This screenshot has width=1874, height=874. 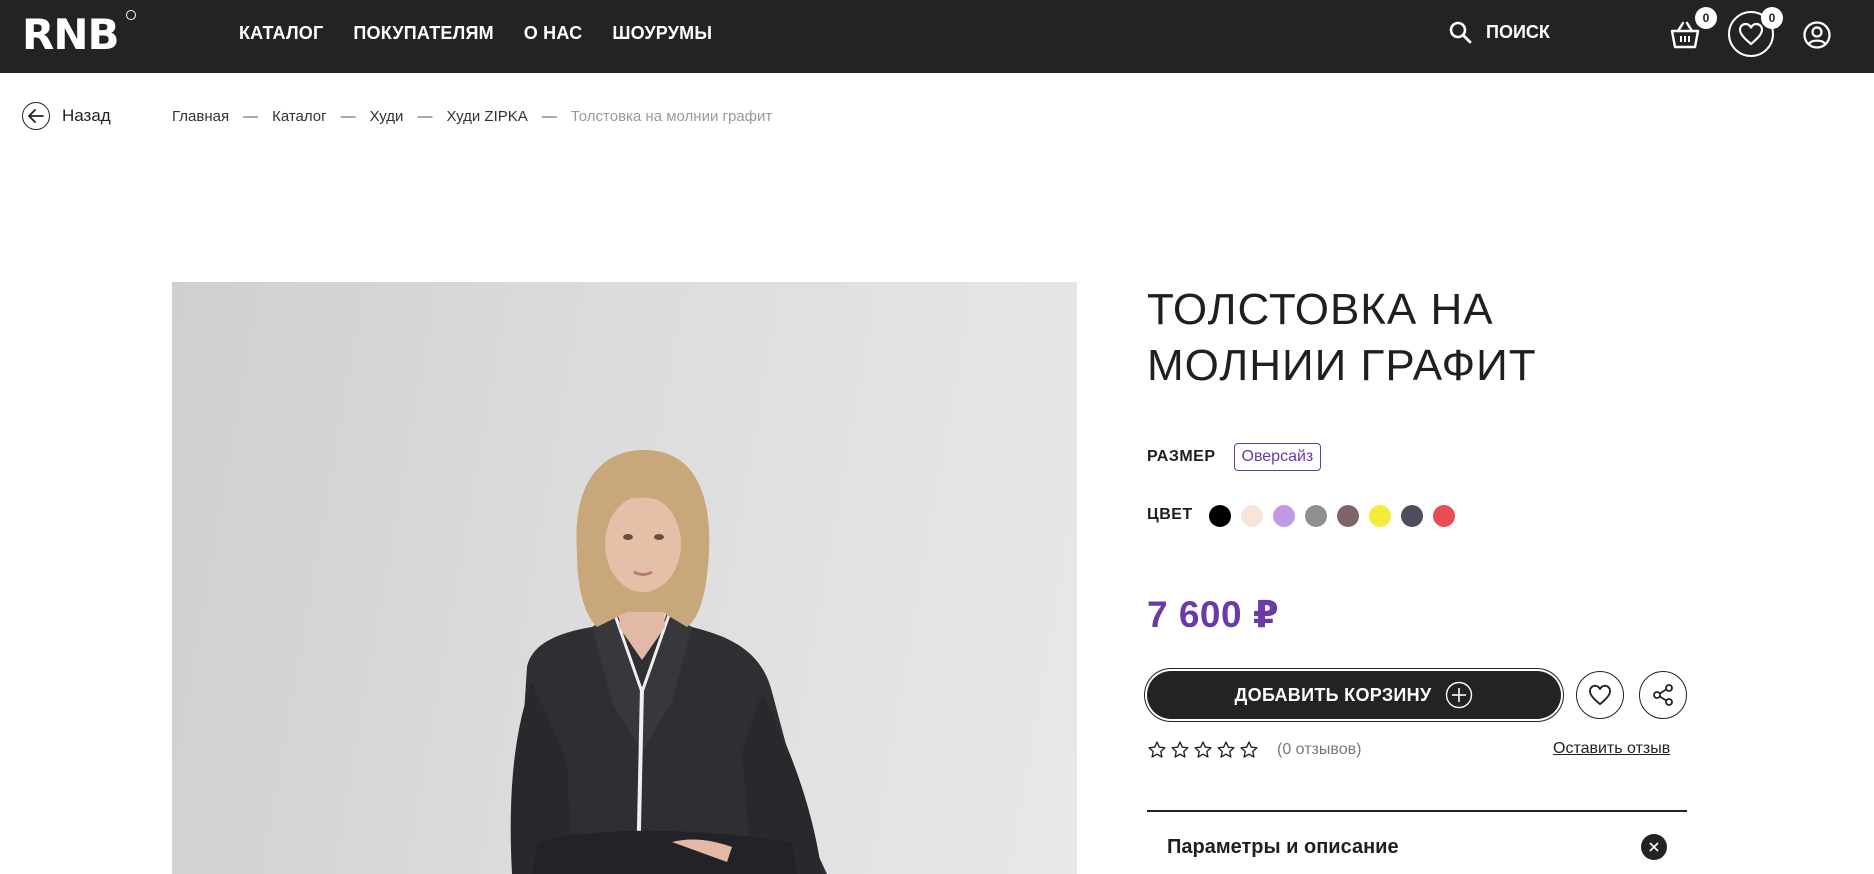 What do you see at coordinates (1460, 32) in the screenshot?
I see `search-icon` at bounding box center [1460, 32].